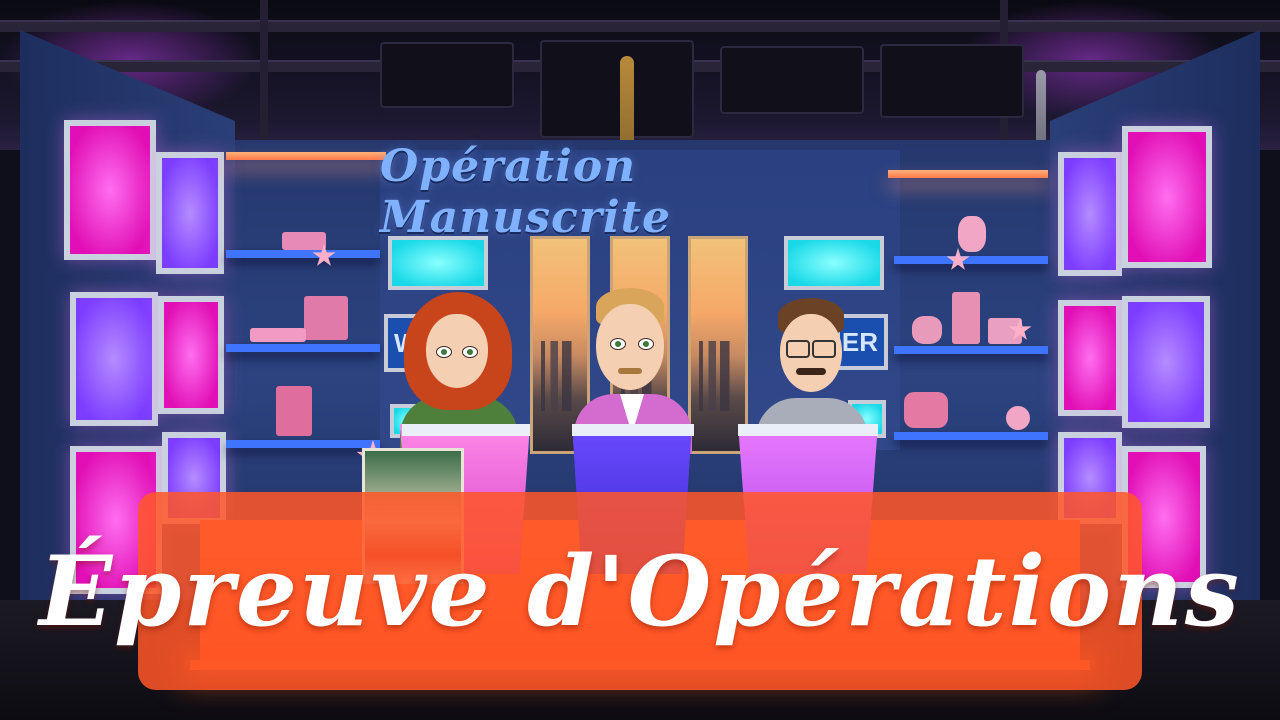  I want to click on city-skyline-panel, so click(718, 345).